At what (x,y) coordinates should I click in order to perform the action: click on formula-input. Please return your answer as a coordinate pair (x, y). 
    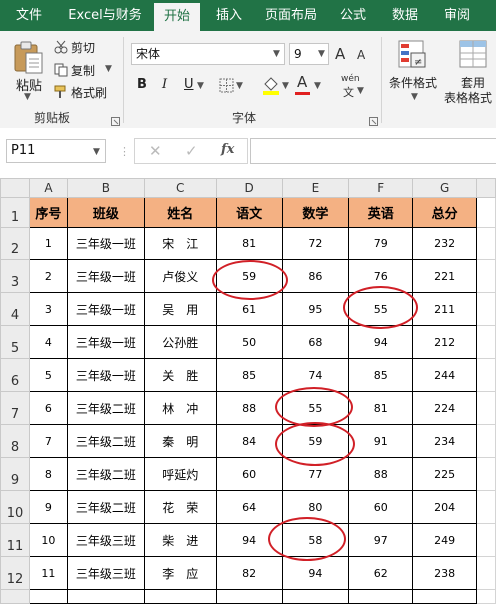
    Looking at the image, I should click on (373, 151).